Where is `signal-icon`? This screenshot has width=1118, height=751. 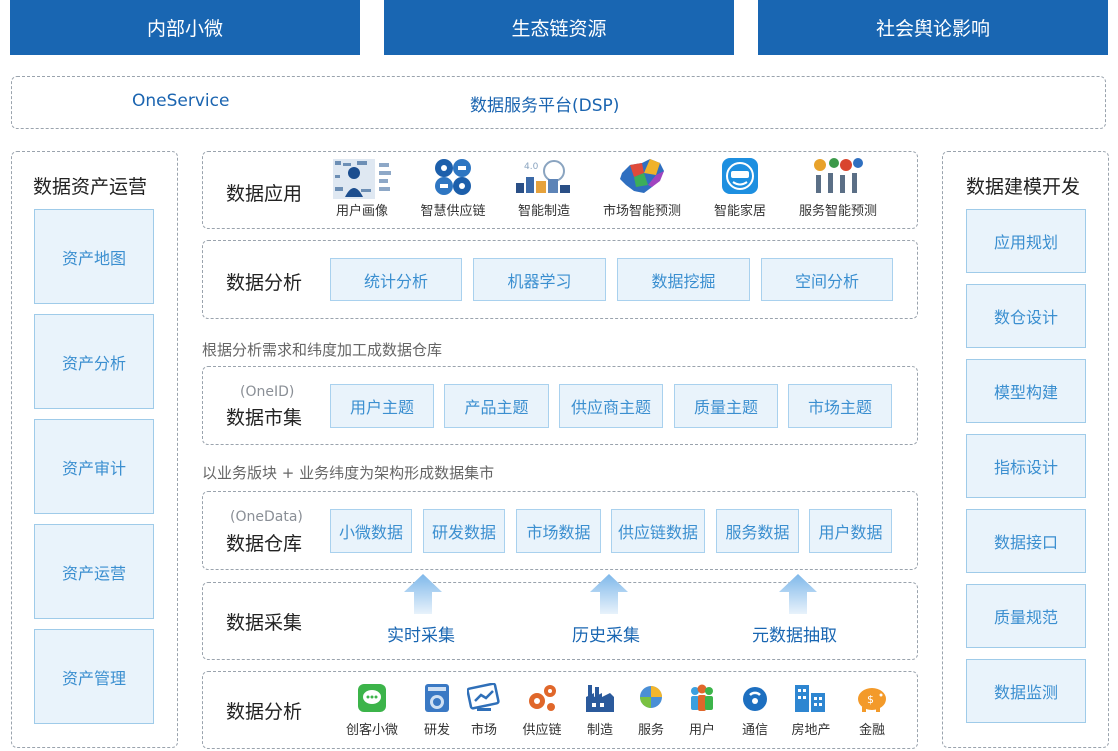
signal-icon is located at coordinates (755, 699).